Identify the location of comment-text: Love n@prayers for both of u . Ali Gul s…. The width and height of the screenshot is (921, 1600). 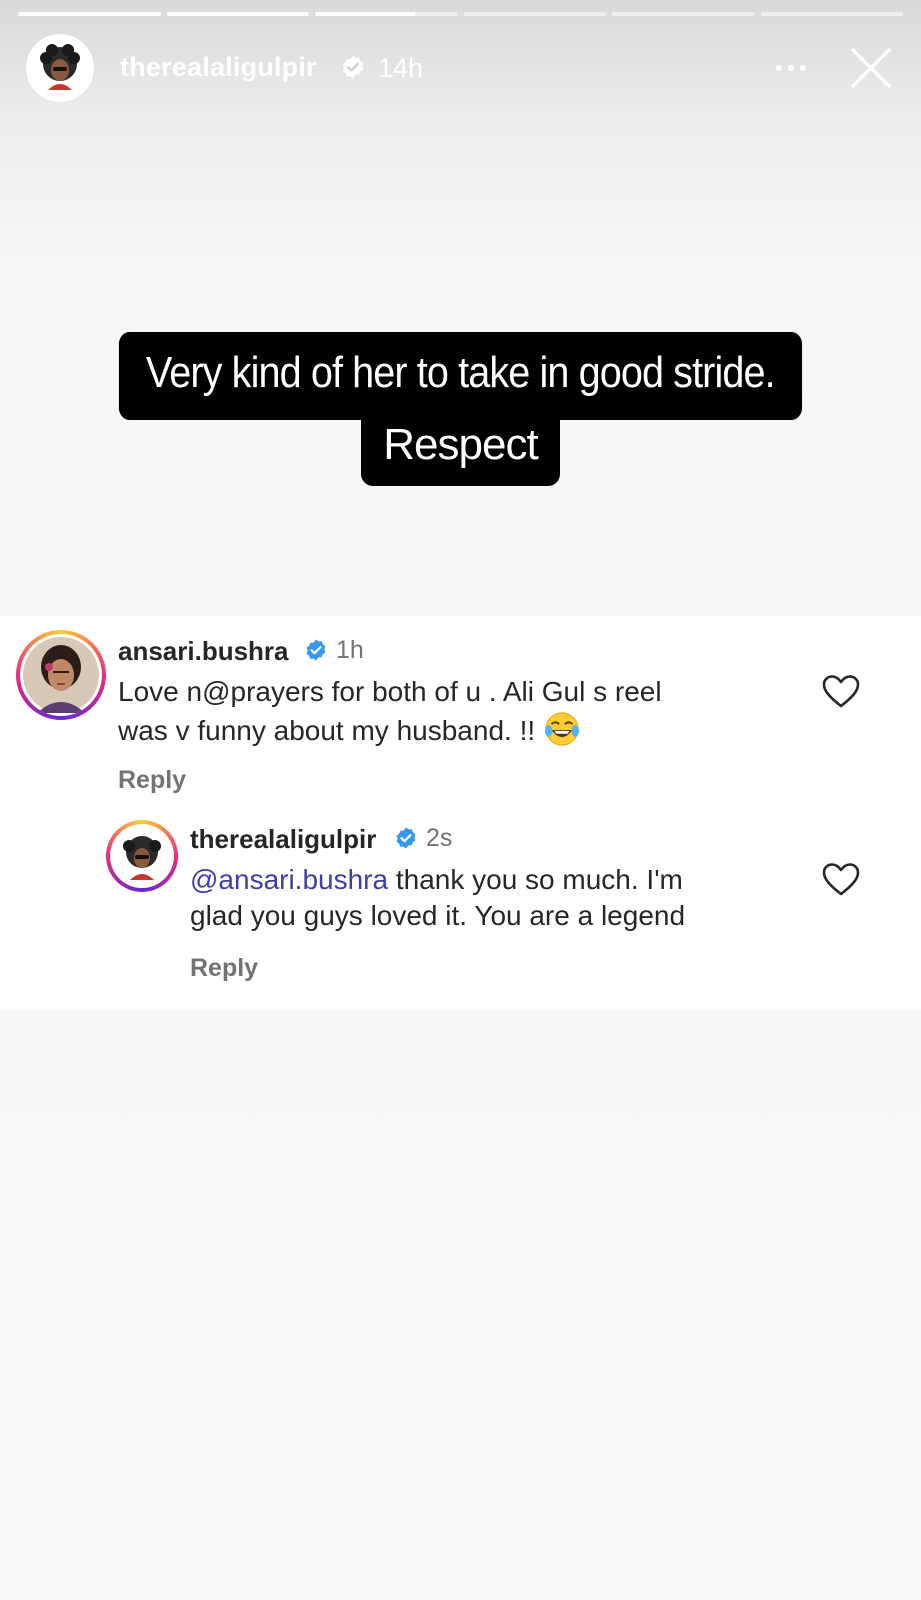
(390, 711).